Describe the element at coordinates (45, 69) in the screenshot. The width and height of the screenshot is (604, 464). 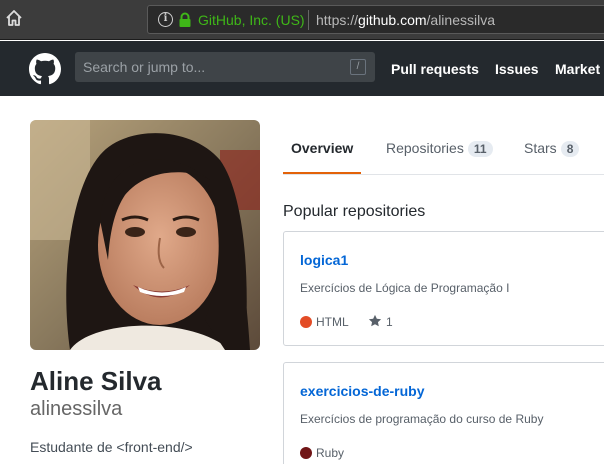
I see `github-octocat-icon` at that location.